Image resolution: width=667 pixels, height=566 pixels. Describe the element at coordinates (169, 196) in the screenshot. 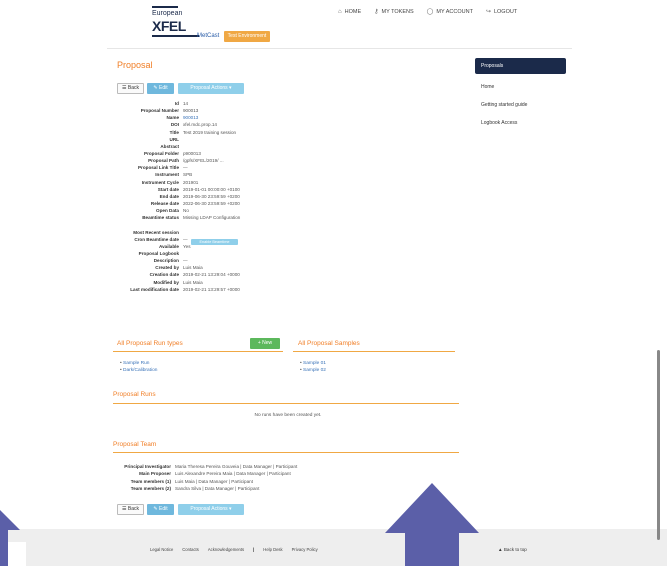

I see `detail-label: End date` at that location.